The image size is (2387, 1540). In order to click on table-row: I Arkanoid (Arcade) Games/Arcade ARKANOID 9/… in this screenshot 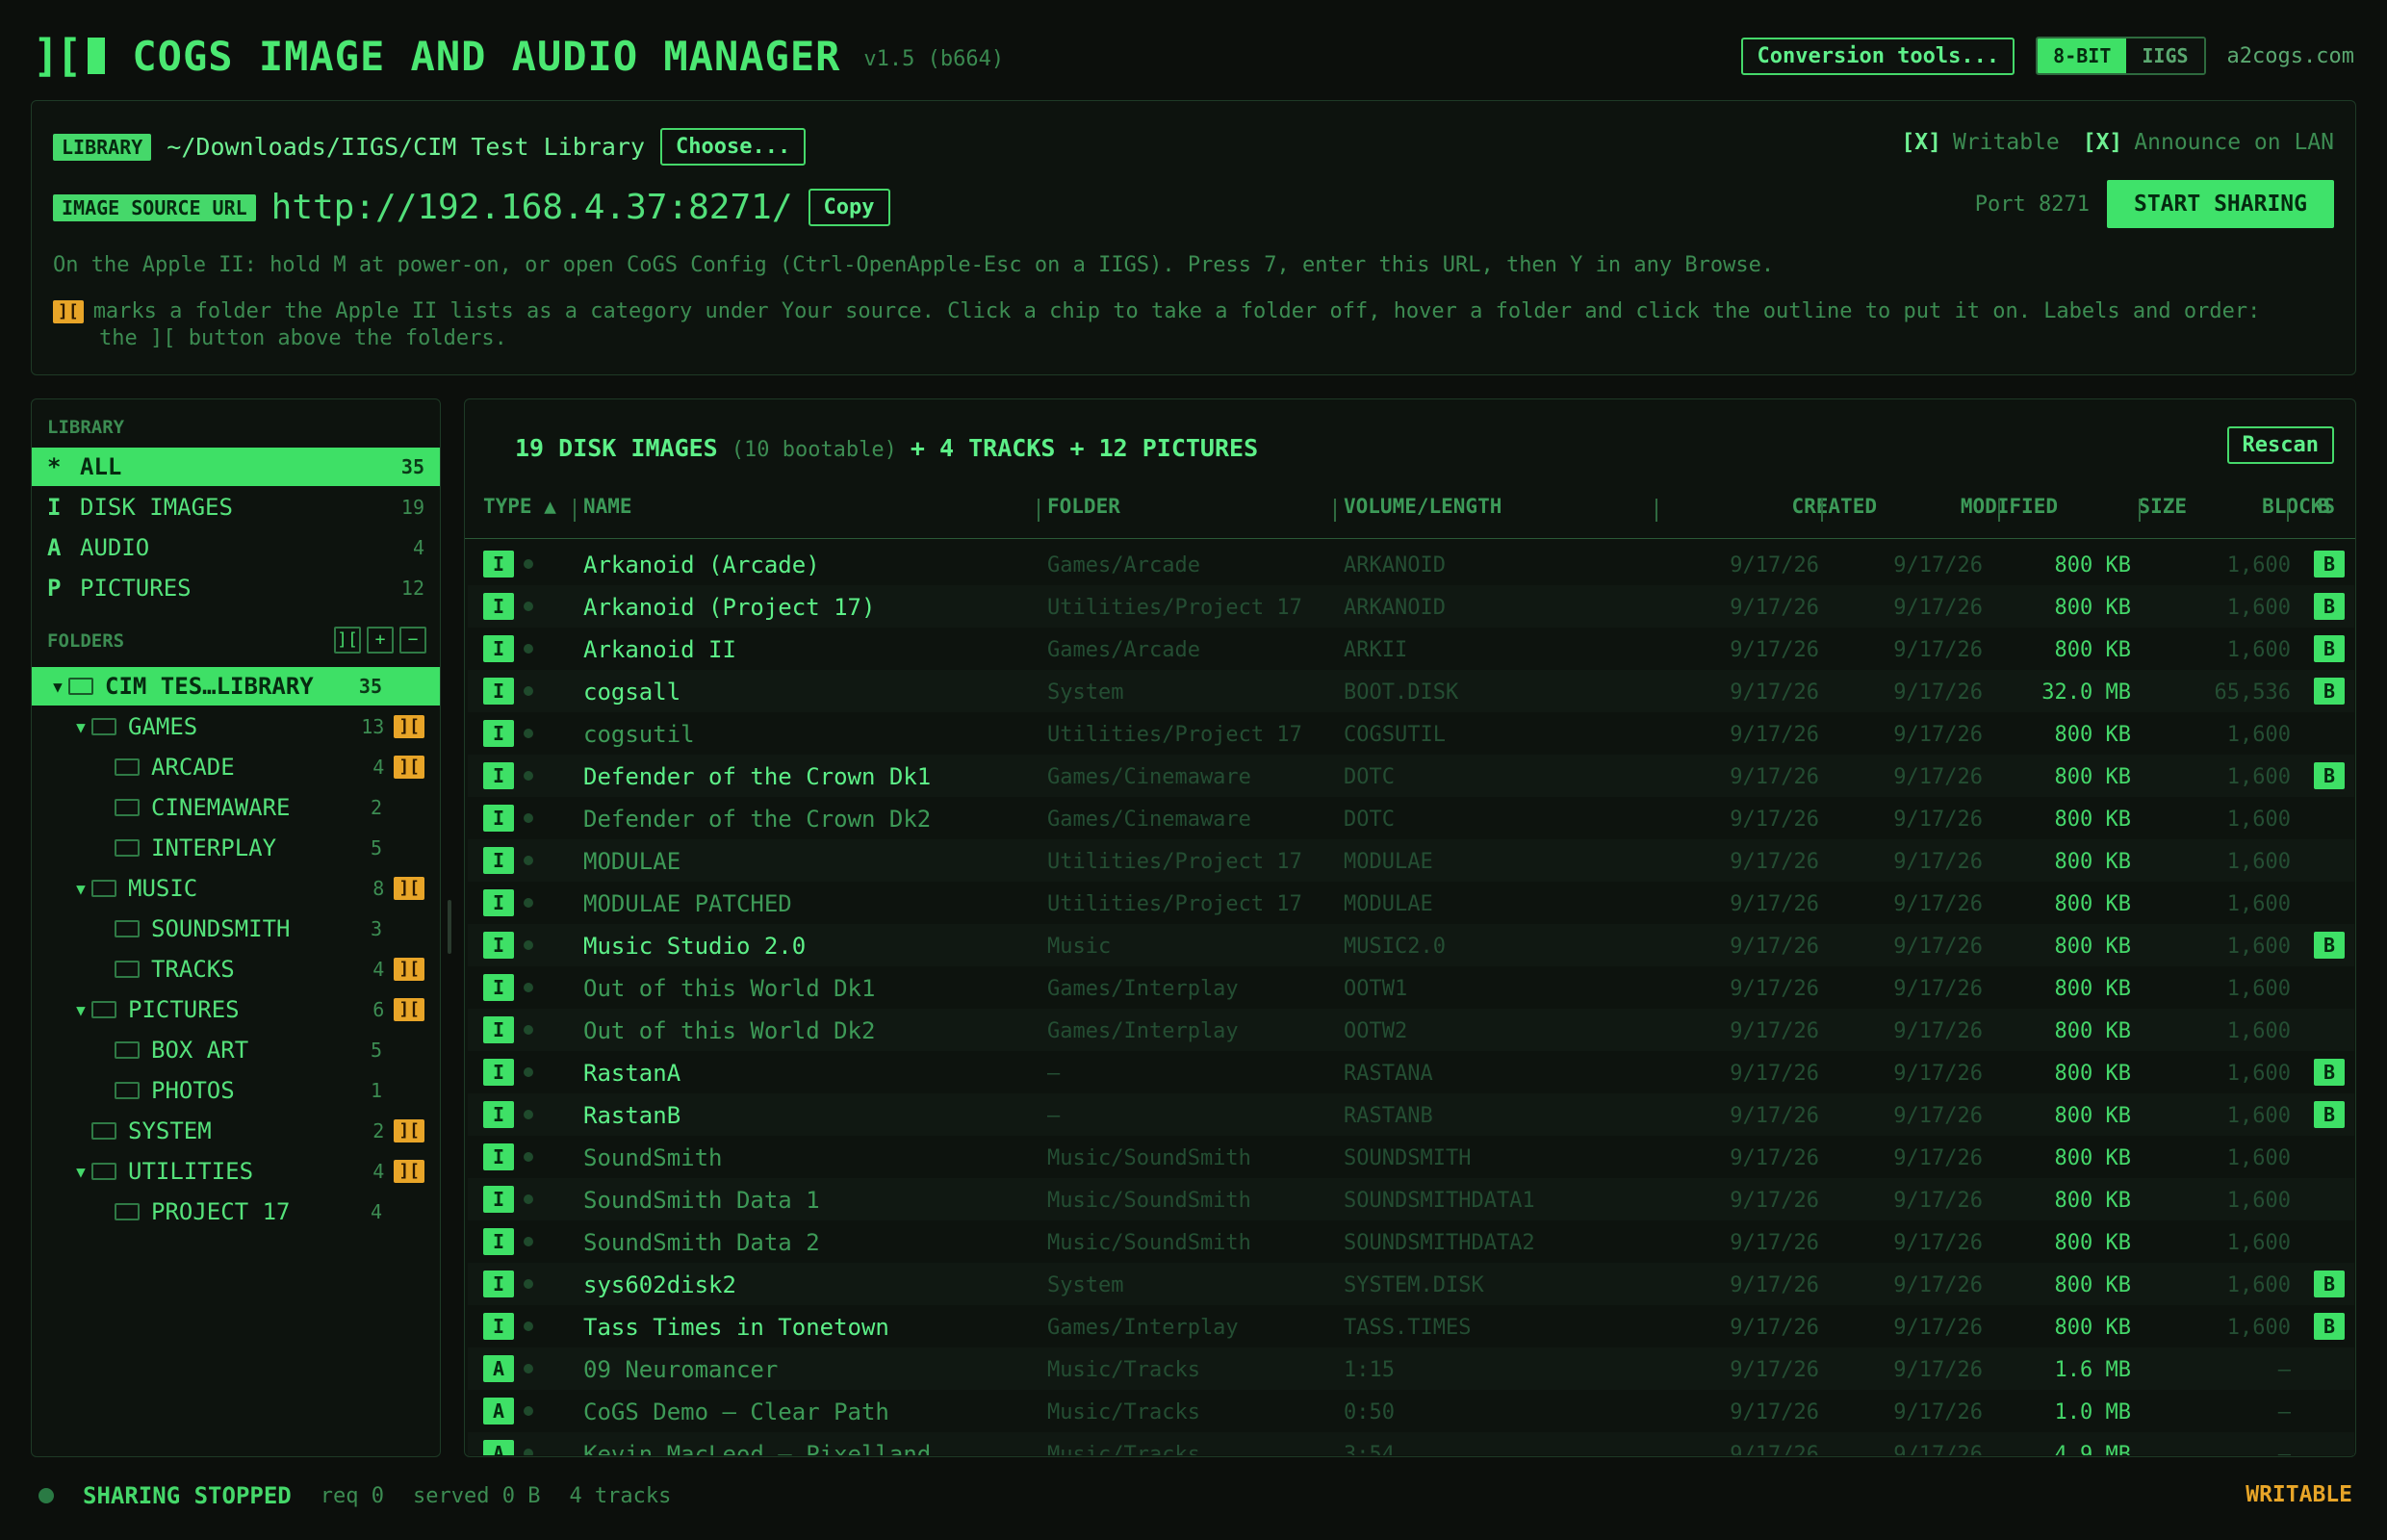, I will do `click(1411, 564)`.